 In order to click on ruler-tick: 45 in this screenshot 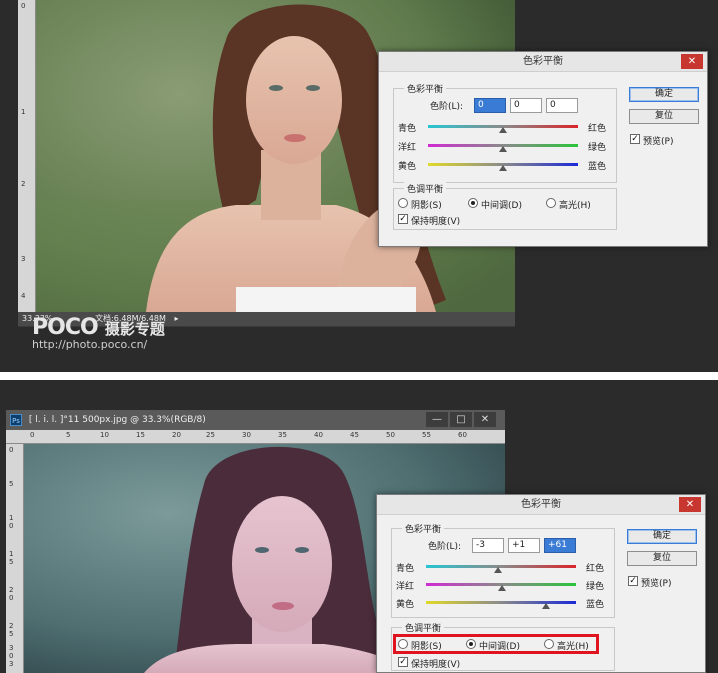, I will do `click(354, 435)`.